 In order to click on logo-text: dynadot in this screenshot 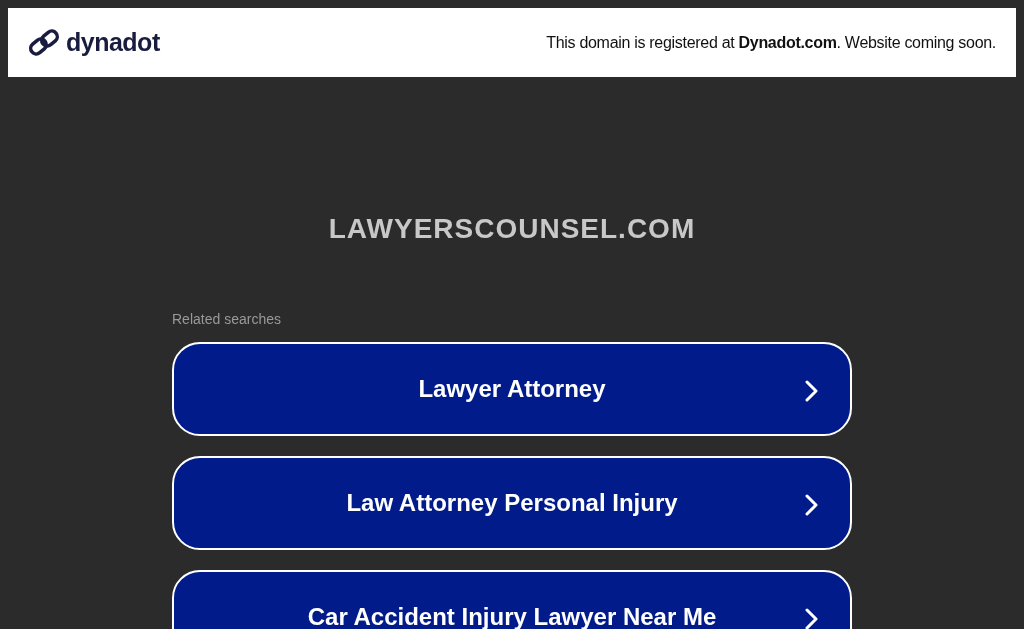, I will do `click(113, 42)`.